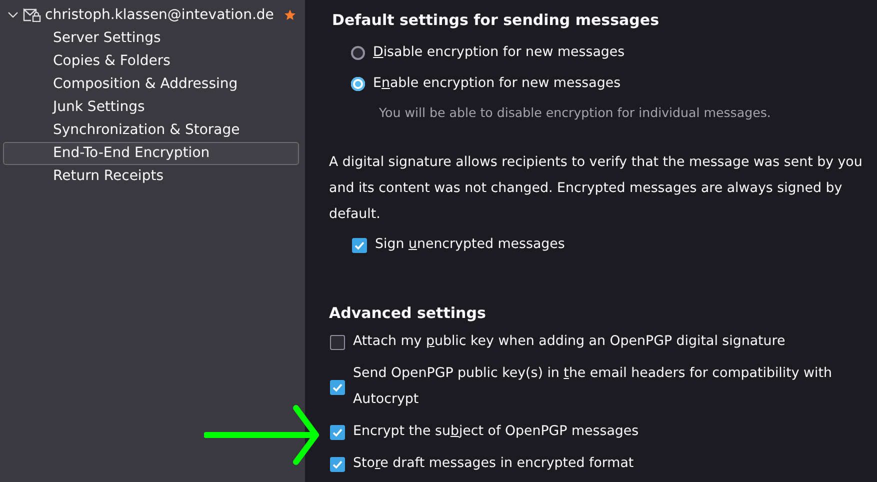 This screenshot has width=877, height=482. What do you see at coordinates (151, 176) in the screenshot?
I see `sidebar-item: Return Receipts` at bounding box center [151, 176].